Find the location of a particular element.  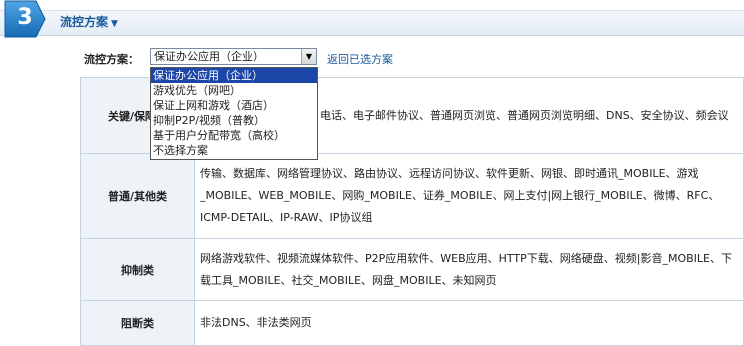

plan-option: 保证上网和游戏（酒店） is located at coordinates (234, 105).